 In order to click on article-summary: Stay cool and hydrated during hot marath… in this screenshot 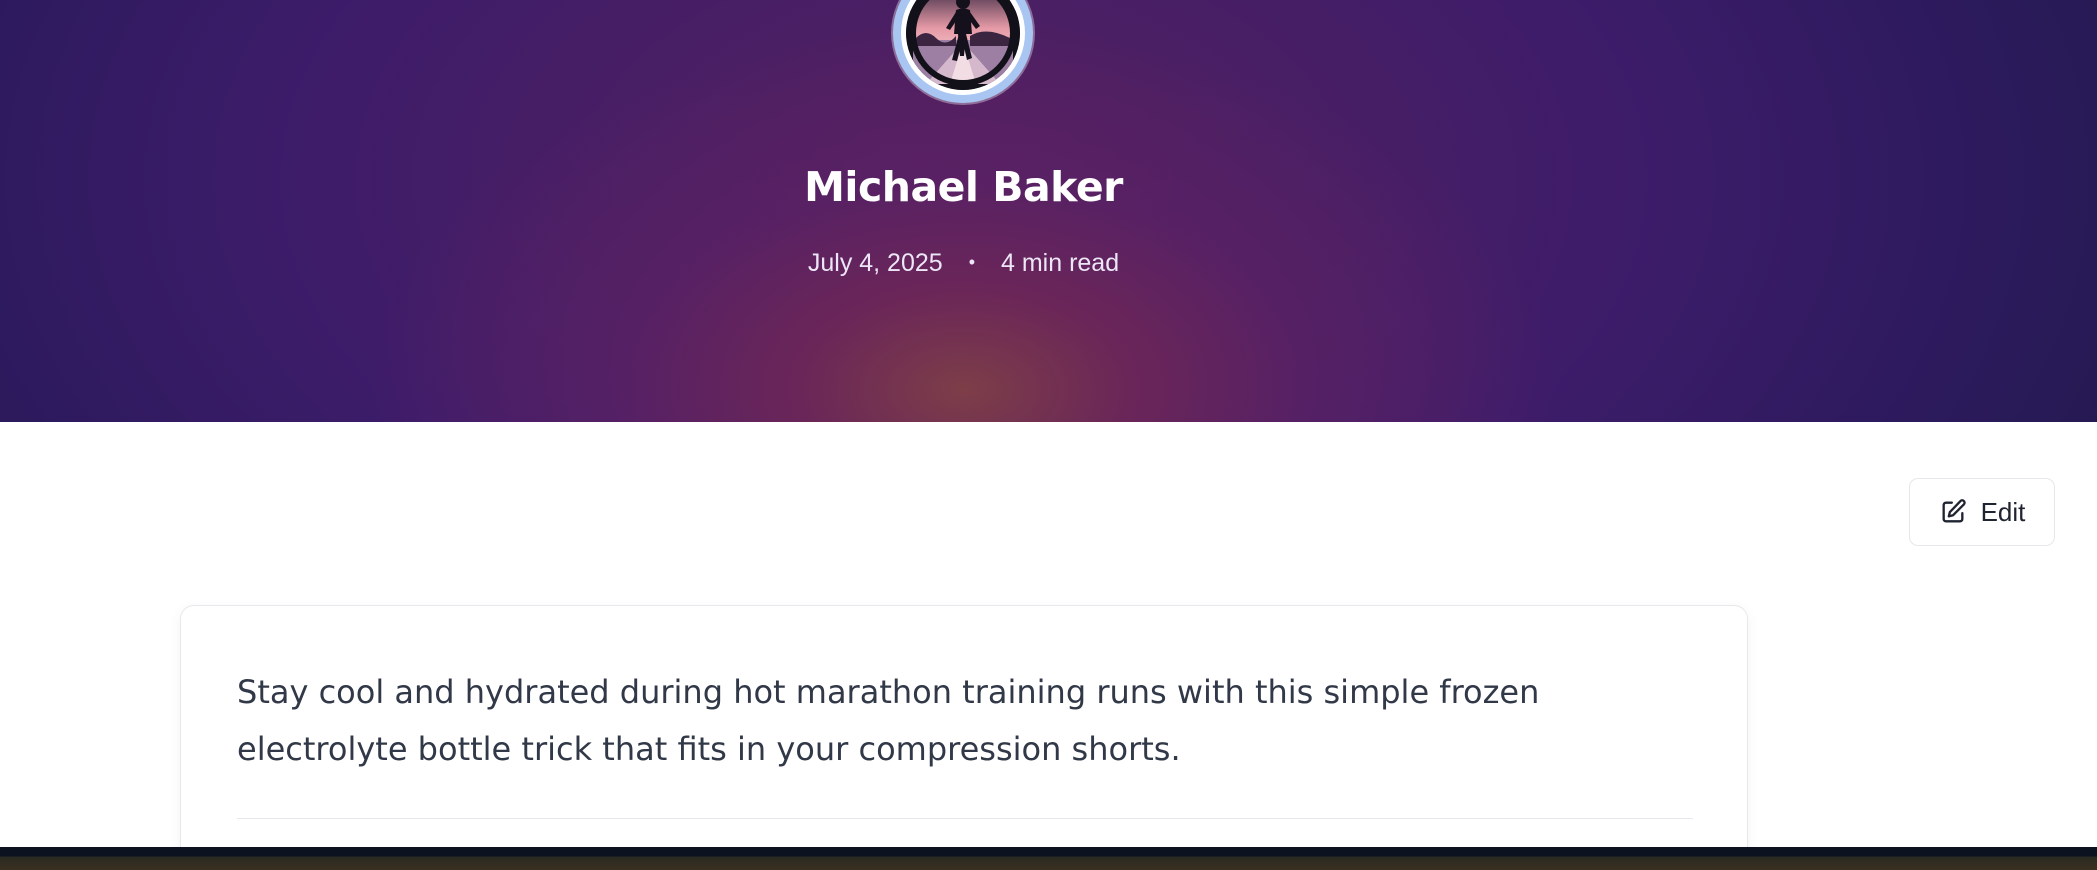, I will do `click(888, 720)`.